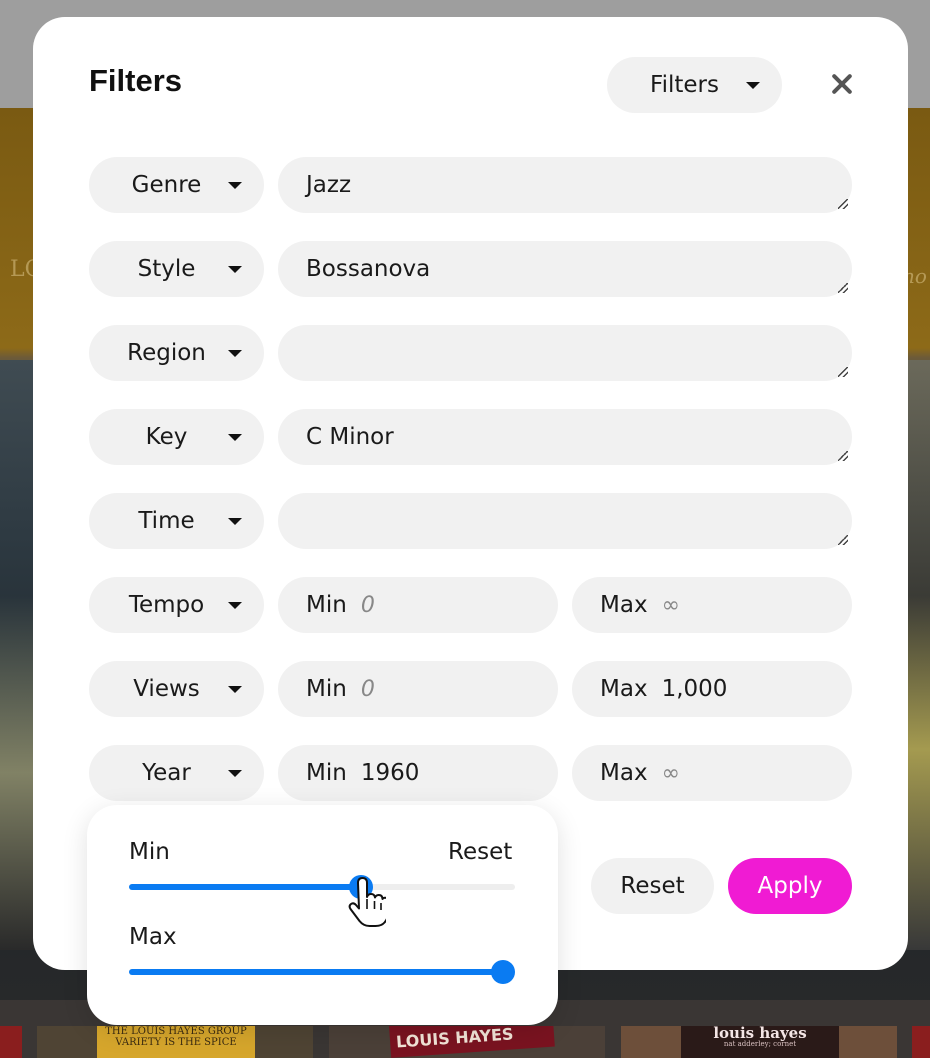 The height and width of the screenshot is (1058, 930). I want to click on album-card: louis hayes nat adderley; cornet, so click(759, 1042).